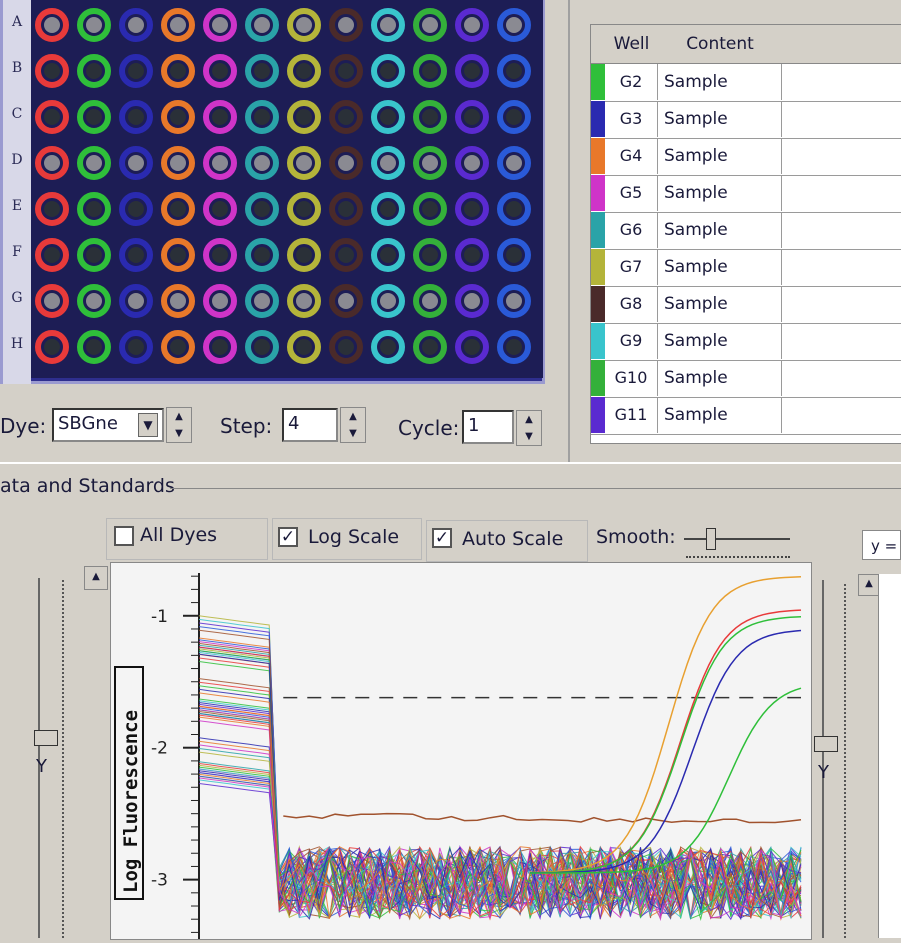  I want to click on well-e11, so click(472, 209).